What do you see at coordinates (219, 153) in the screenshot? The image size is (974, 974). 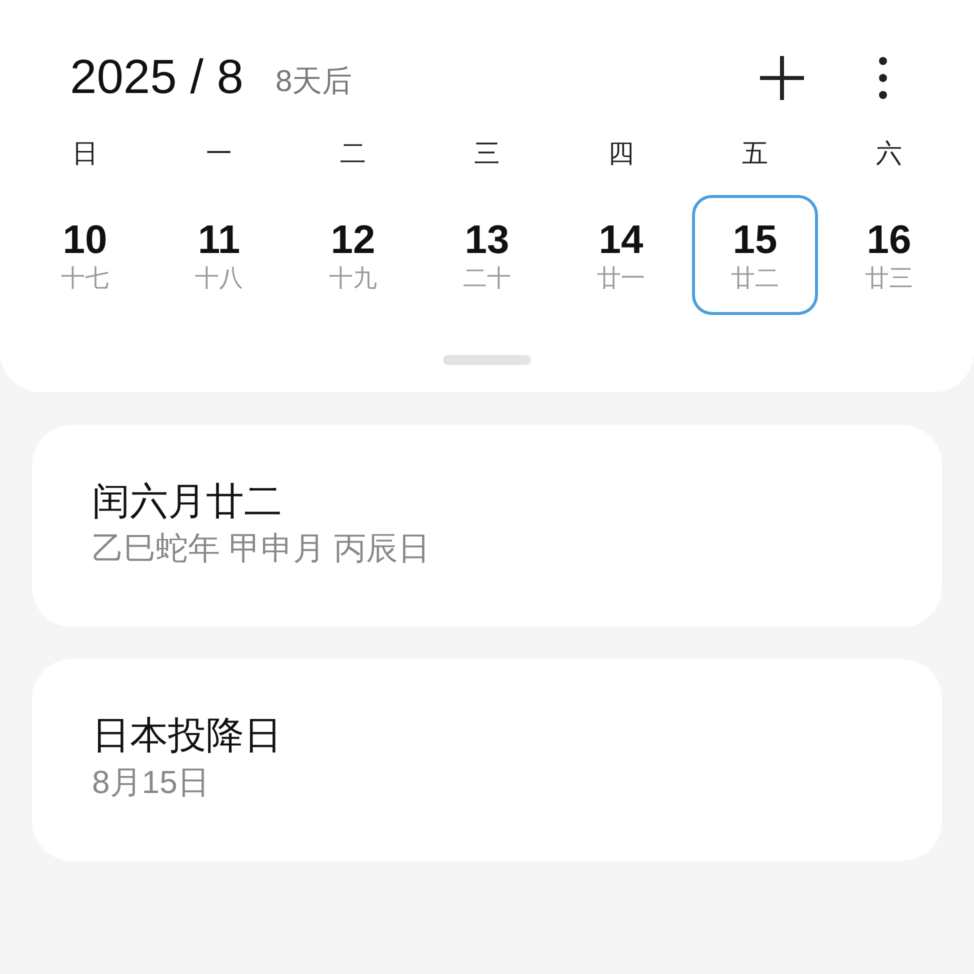 I see `weekday-label: 一` at bounding box center [219, 153].